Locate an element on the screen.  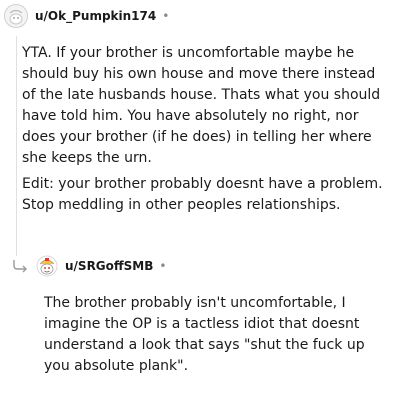
reply-arrow-icon is located at coordinates (21, 267).